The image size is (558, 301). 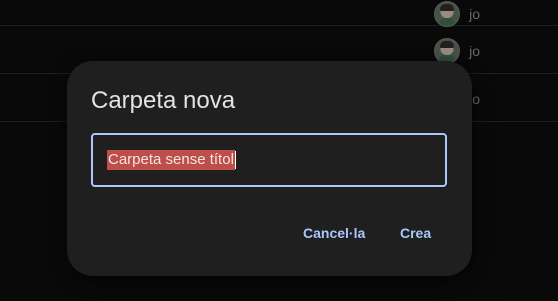 I want to click on create-button: Crea, so click(x=415, y=233).